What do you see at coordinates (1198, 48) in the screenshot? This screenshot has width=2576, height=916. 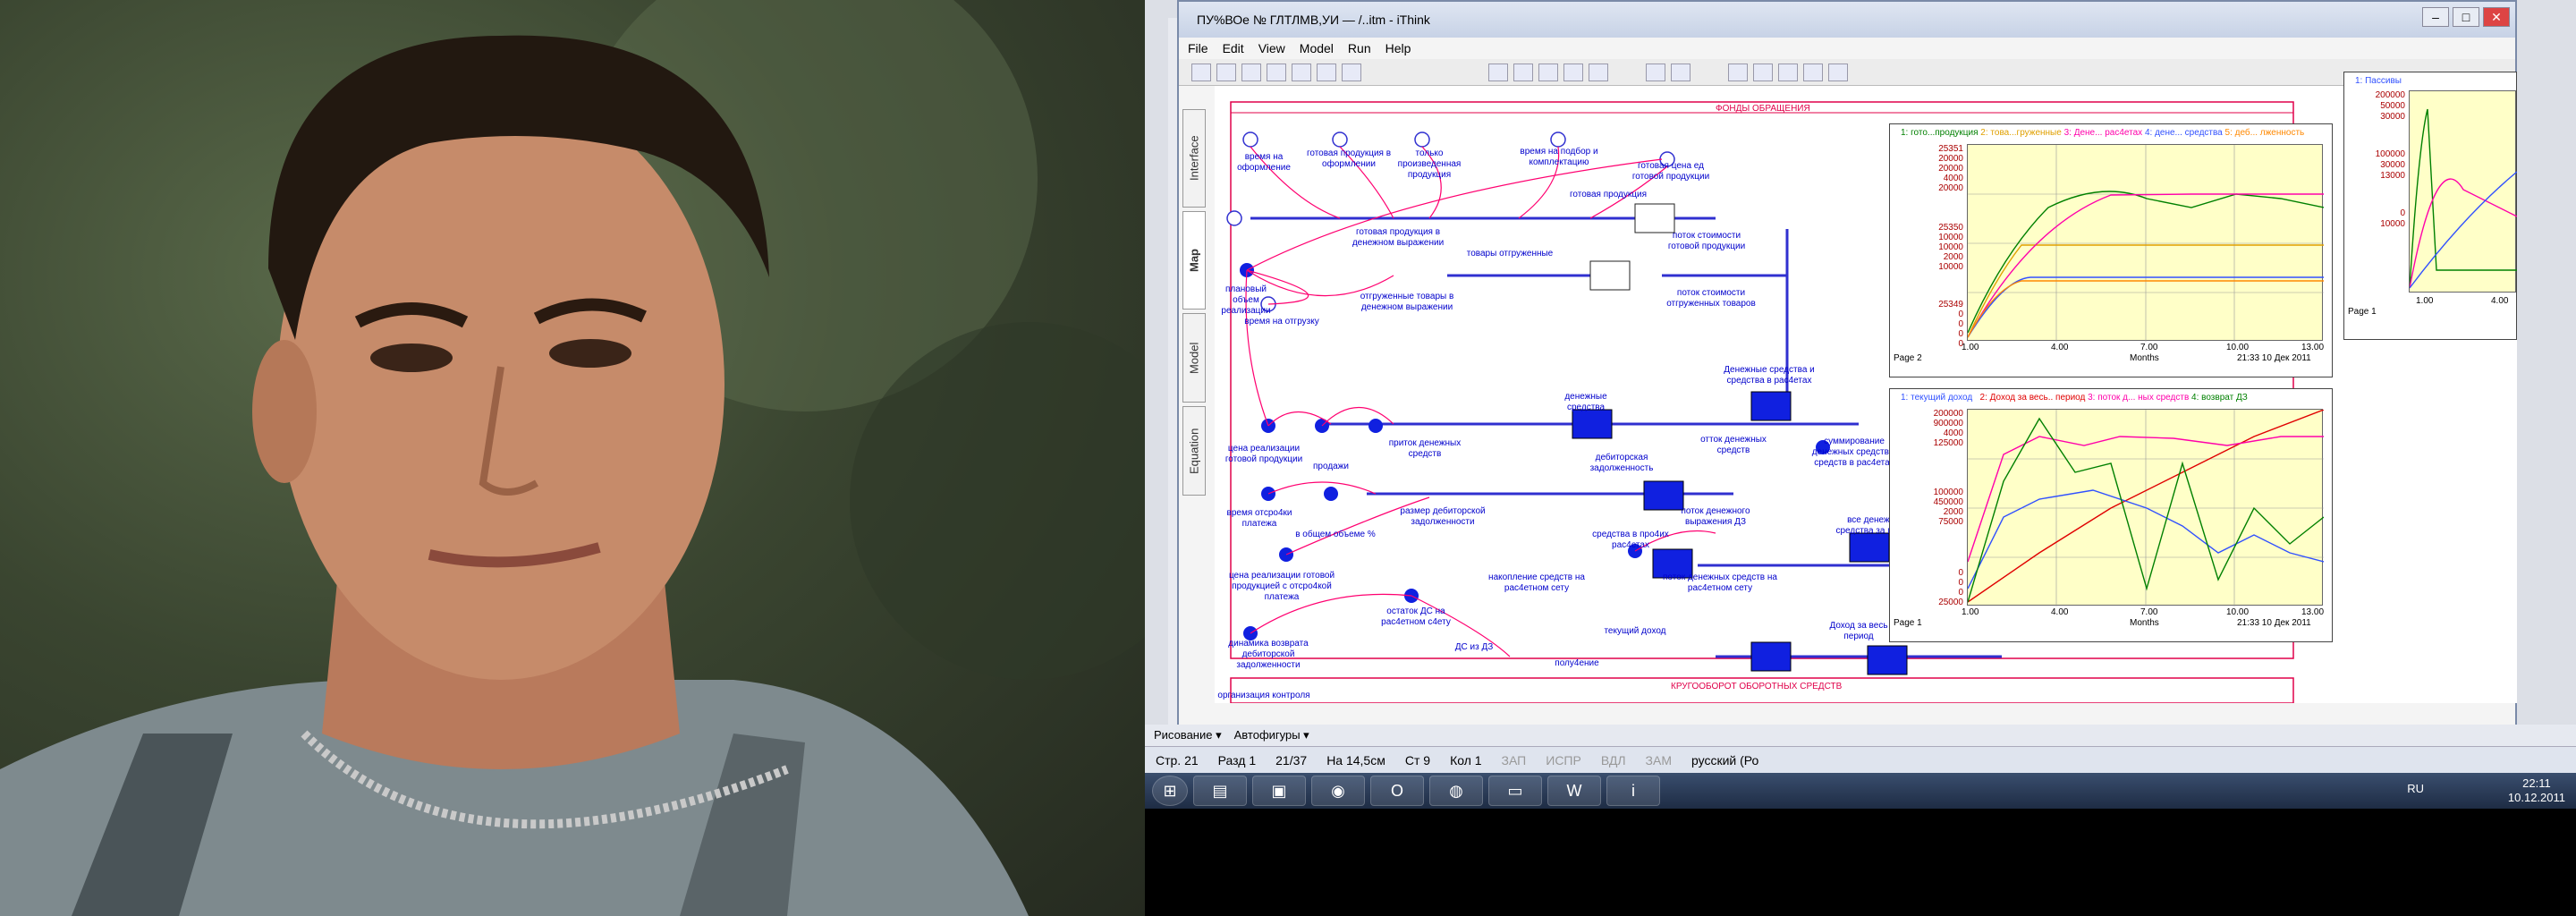 I see `menu-file: File` at bounding box center [1198, 48].